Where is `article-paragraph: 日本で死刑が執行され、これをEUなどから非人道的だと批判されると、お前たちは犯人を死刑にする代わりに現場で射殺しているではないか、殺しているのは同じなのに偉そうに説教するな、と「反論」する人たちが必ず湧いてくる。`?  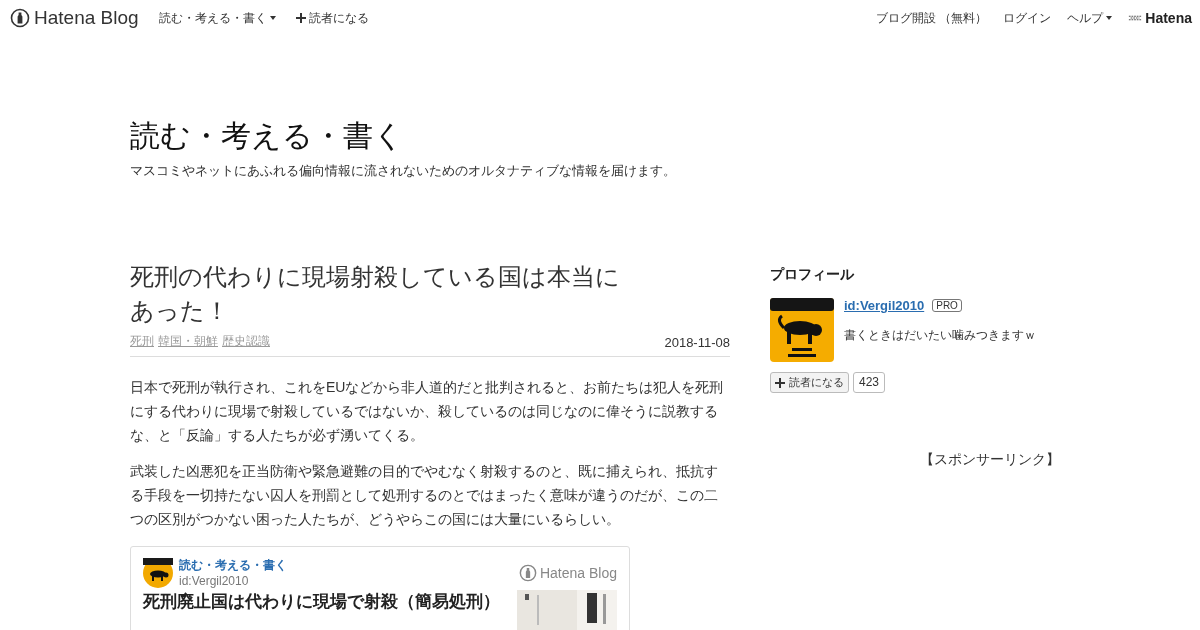 article-paragraph: 日本で死刑が執行され、これをEUなどから非人道的だと批判されると、お前たちは犯人を死刑にする代わりに現場で射殺しているではないか、殺しているのは同じなのに偉そうに説教するな、と「反論」する人たちが必ず湧いてくる。 is located at coordinates (427, 412).